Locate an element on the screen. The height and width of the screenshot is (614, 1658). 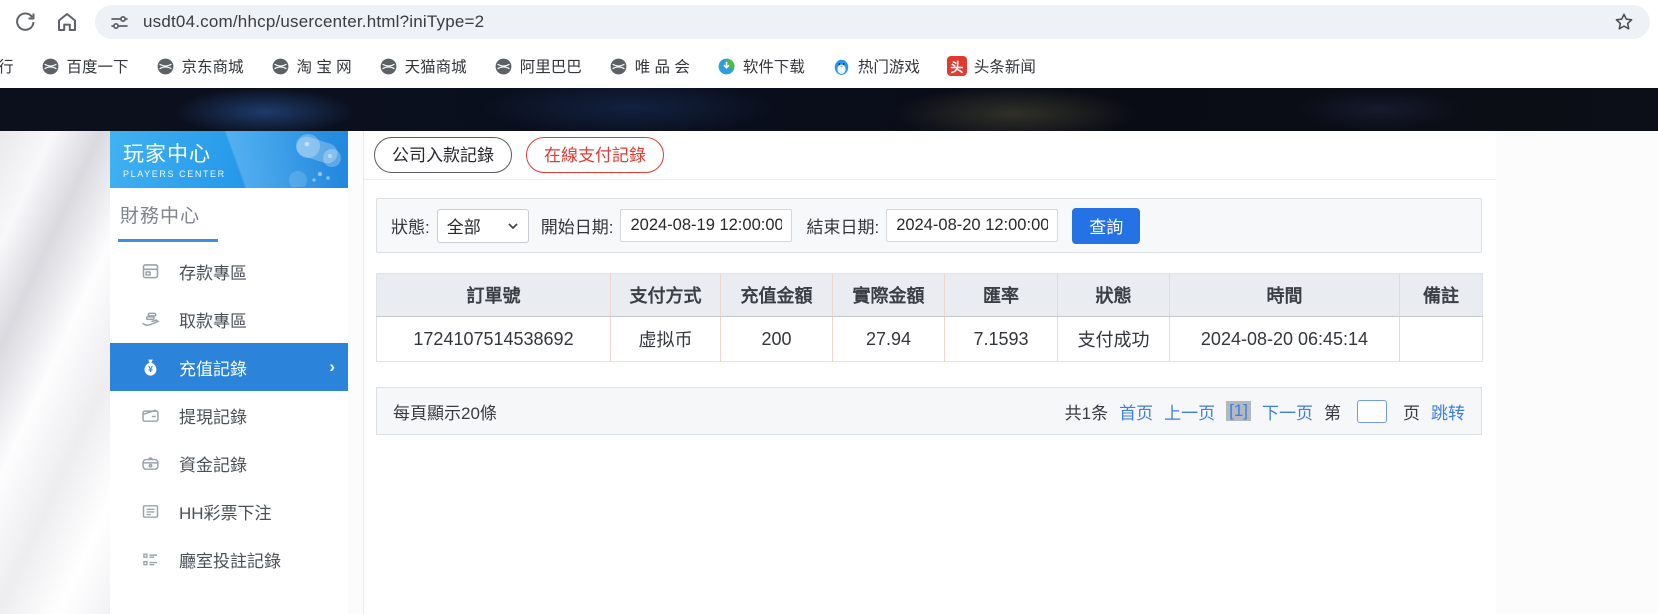
bookmark-label: 天猫商城 is located at coordinates (435, 67).